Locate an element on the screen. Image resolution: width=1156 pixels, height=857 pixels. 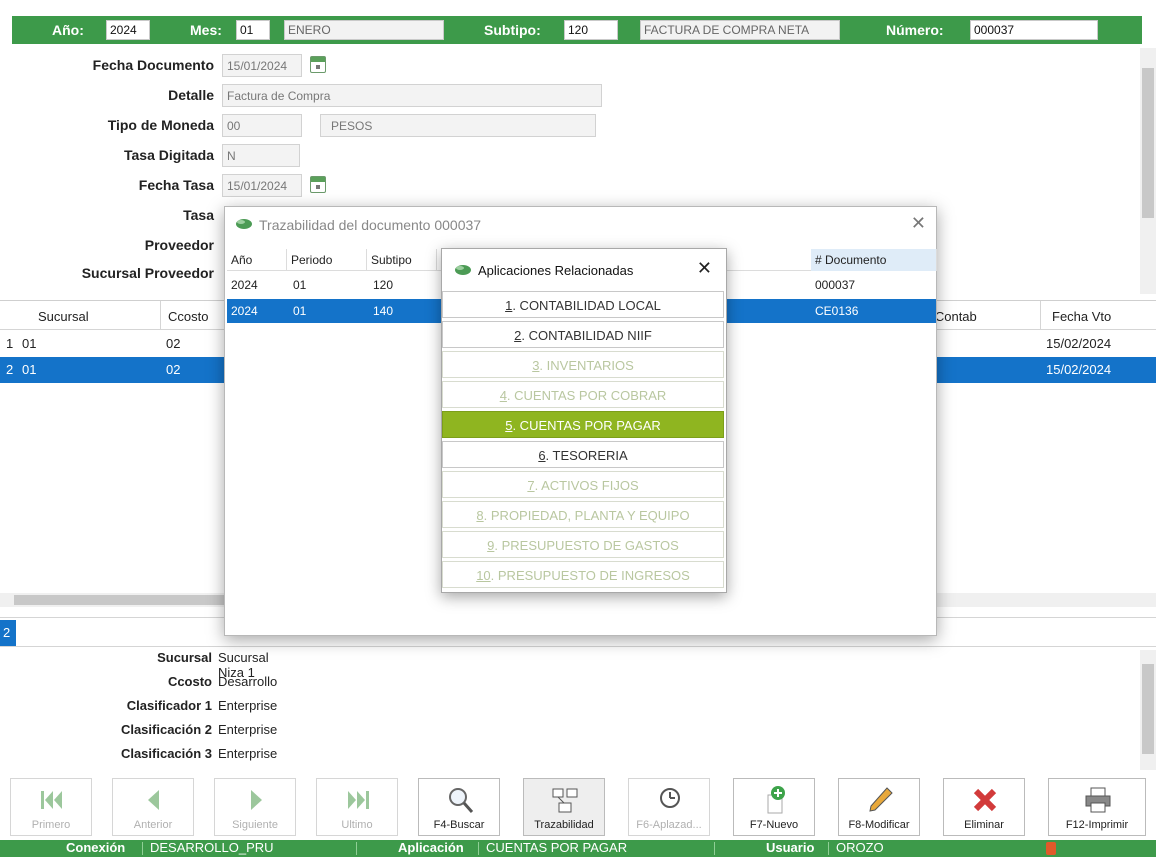
detalle-label: Detalle is located at coordinates (191, 95).